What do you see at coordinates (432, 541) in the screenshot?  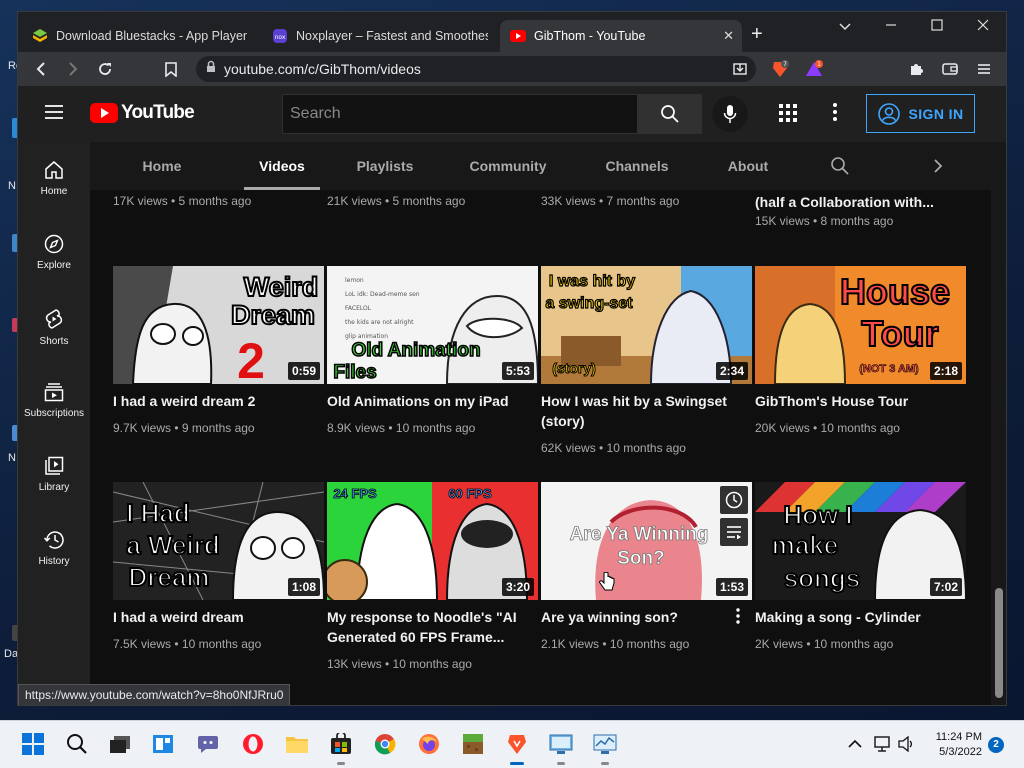 I see `video-thumbnail: 24 FPS 60 FPS 3:20` at bounding box center [432, 541].